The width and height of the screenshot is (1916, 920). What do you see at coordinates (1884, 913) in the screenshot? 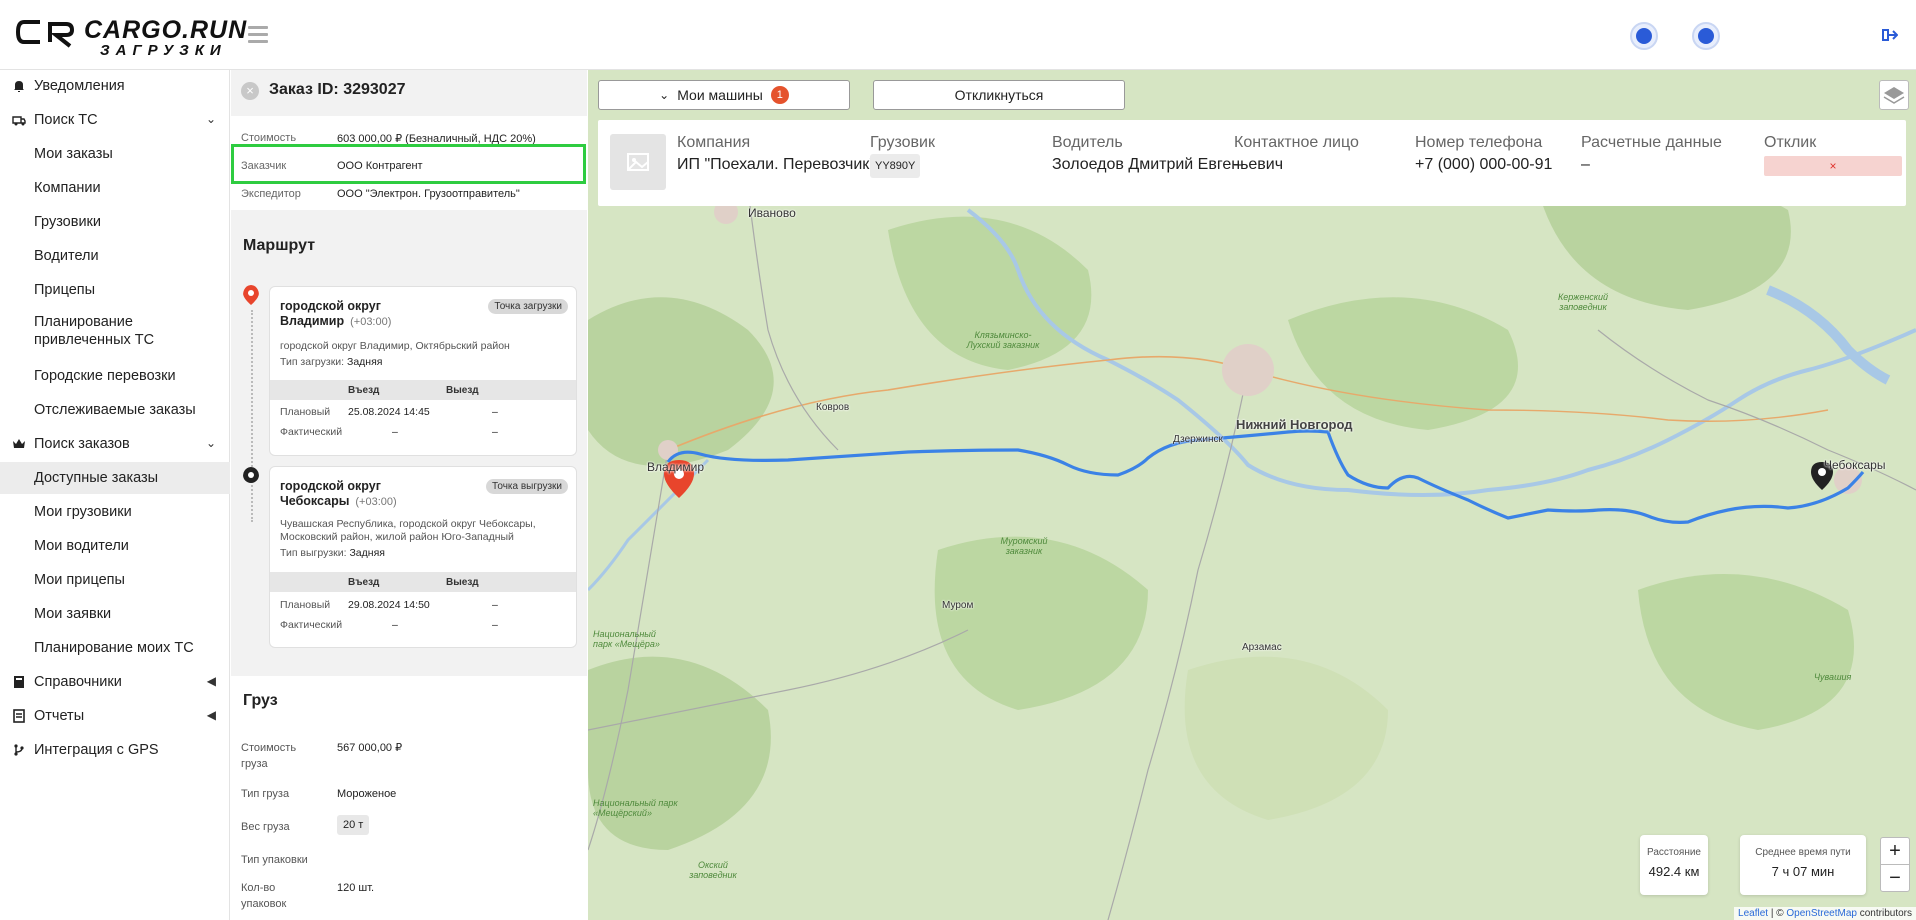
I see `attribution-contributors: contributors` at bounding box center [1884, 913].